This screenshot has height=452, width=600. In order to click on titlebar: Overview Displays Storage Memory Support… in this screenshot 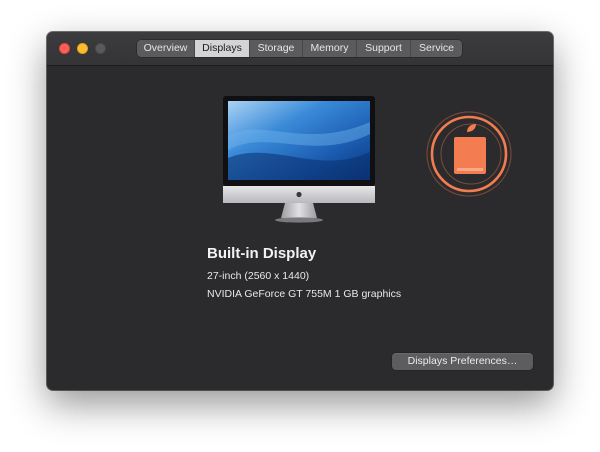, I will do `click(300, 49)`.